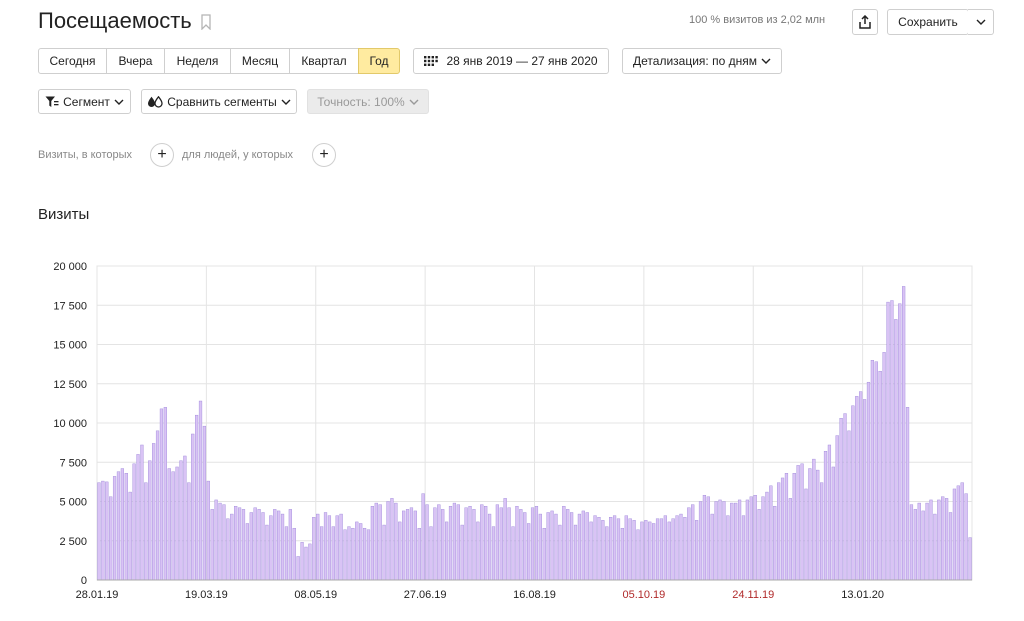  I want to click on detail-dropdown: Детализация: по дням, so click(702, 61).